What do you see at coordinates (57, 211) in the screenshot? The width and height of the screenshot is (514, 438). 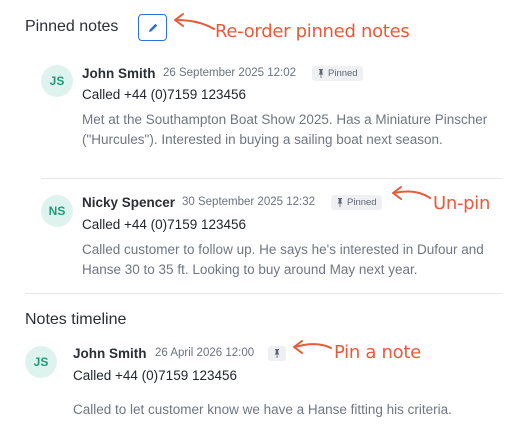 I see `avatar: NS` at bounding box center [57, 211].